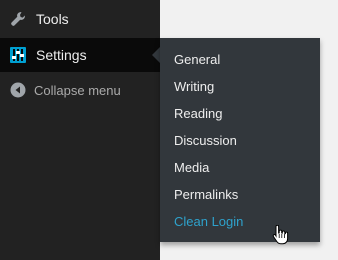 The image size is (338, 260). Describe the element at coordinates (205, 140) in the screenshot. I see `submenu-item-discussion: Discussion` at that location.